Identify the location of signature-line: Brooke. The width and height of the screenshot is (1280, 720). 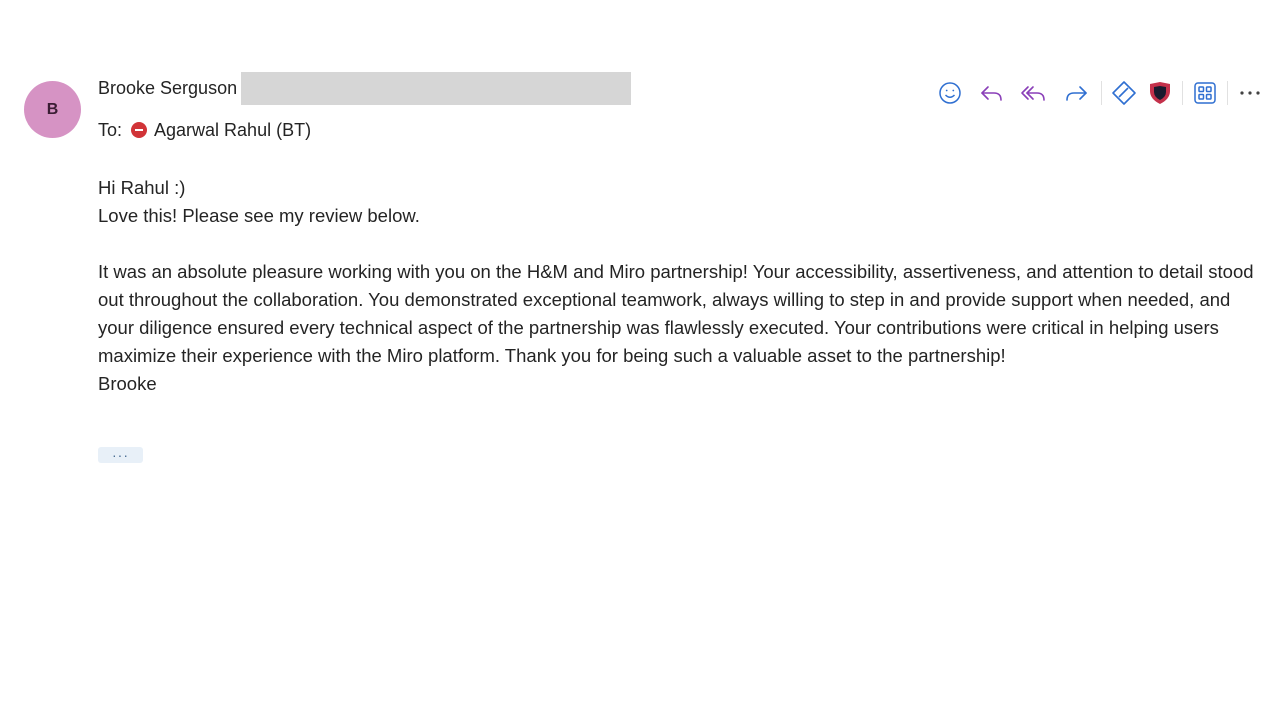
(127, 383).